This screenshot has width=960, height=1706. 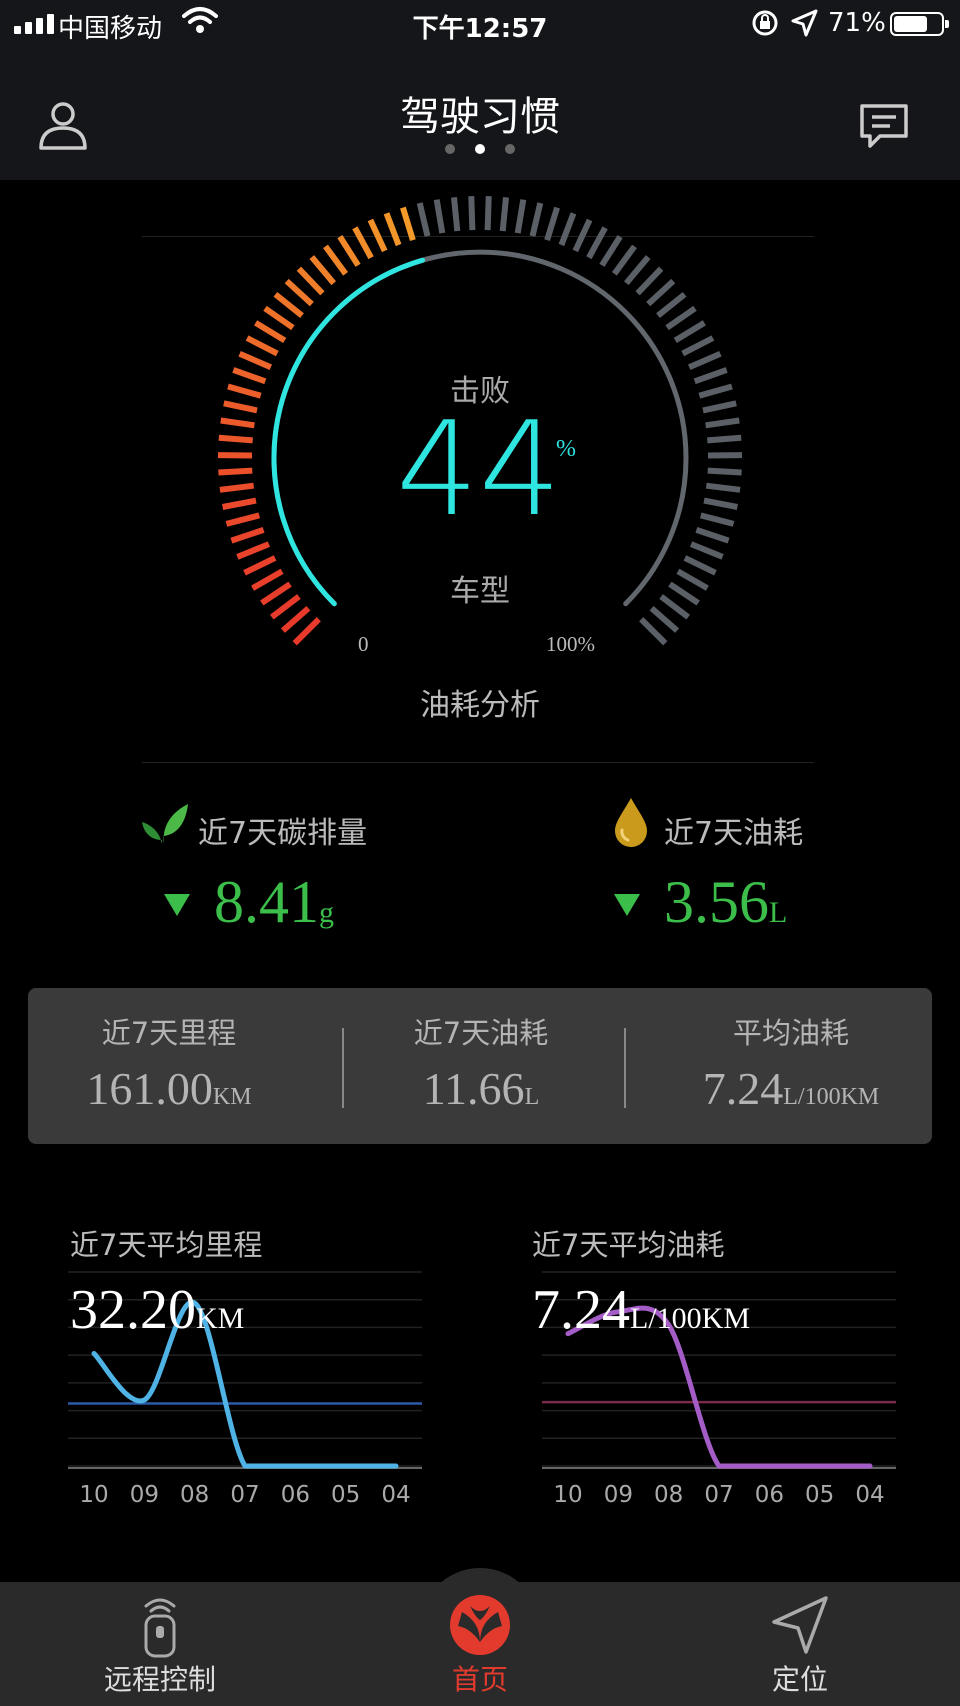 What do you see at coordinates (159, 1679) in the screenshot?
I see `tab-label: 远程控制` at bounding box center [159, 1679].